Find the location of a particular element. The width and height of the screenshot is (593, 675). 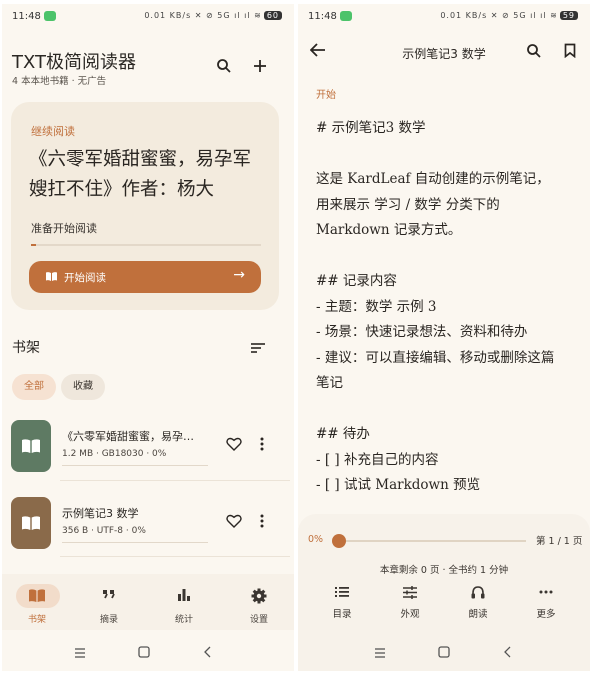

content-line: - 建议：可以直接编辑、移动或删除这篇 is located at coordinates (435, 357).